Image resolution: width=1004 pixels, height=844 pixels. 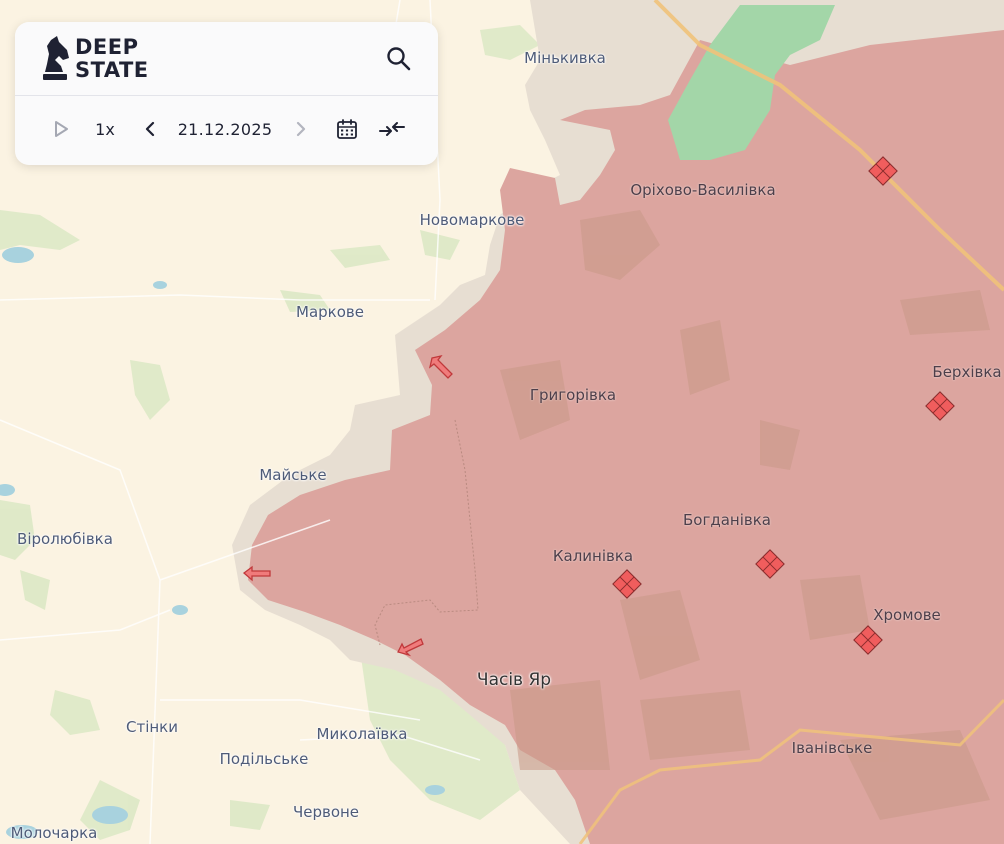 What do you see at coordinates (293, 475) in the screenshot?
I see `place-label-maiske: Майське` at bounding box center [293, 475].